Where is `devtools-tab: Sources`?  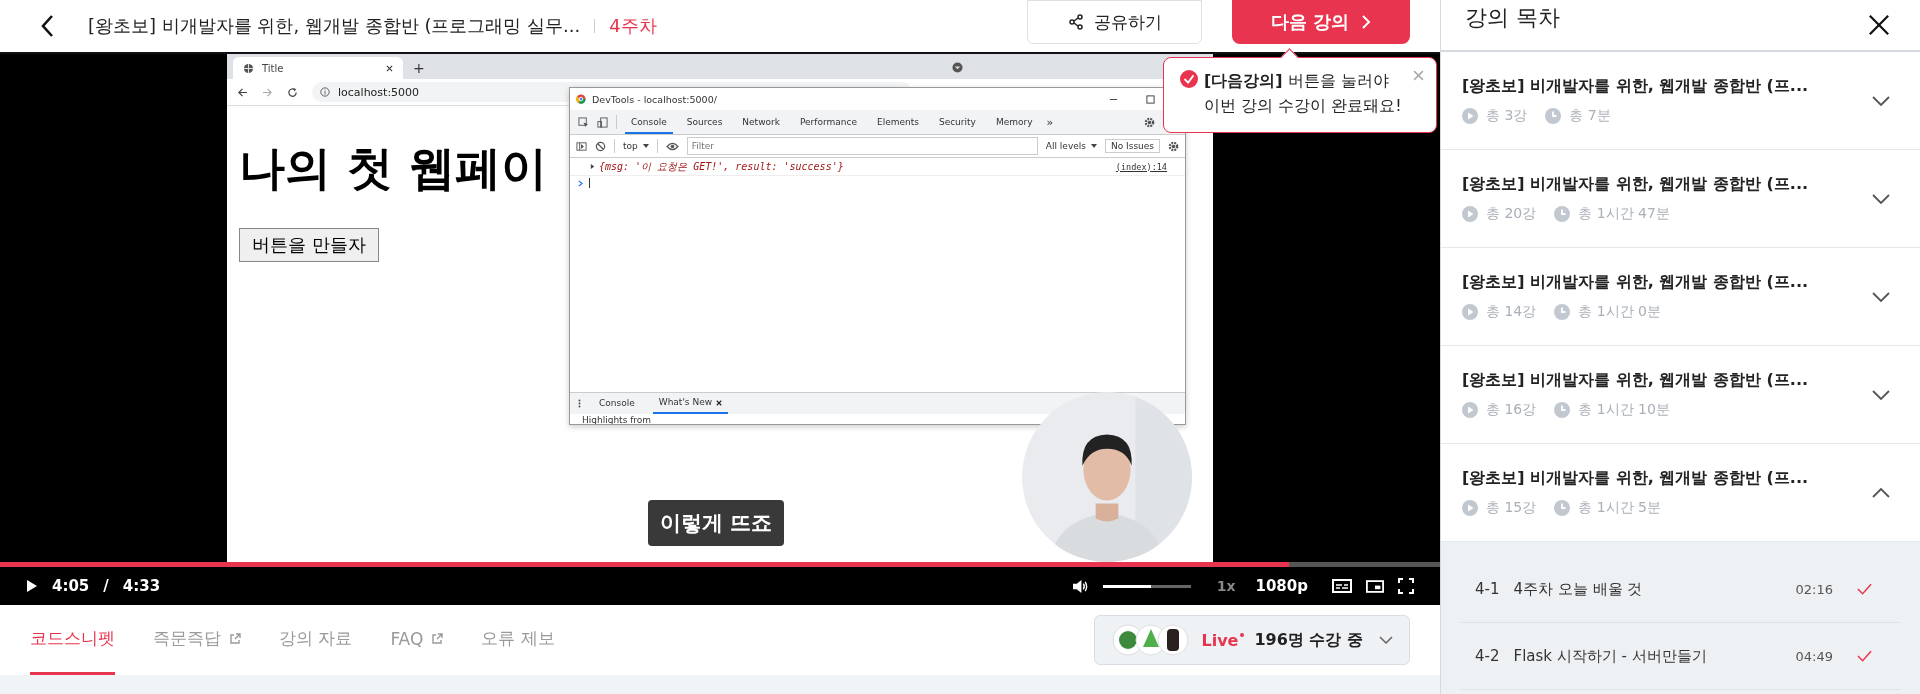 devtools-tab: Sources is located at coordinates (704, 122).